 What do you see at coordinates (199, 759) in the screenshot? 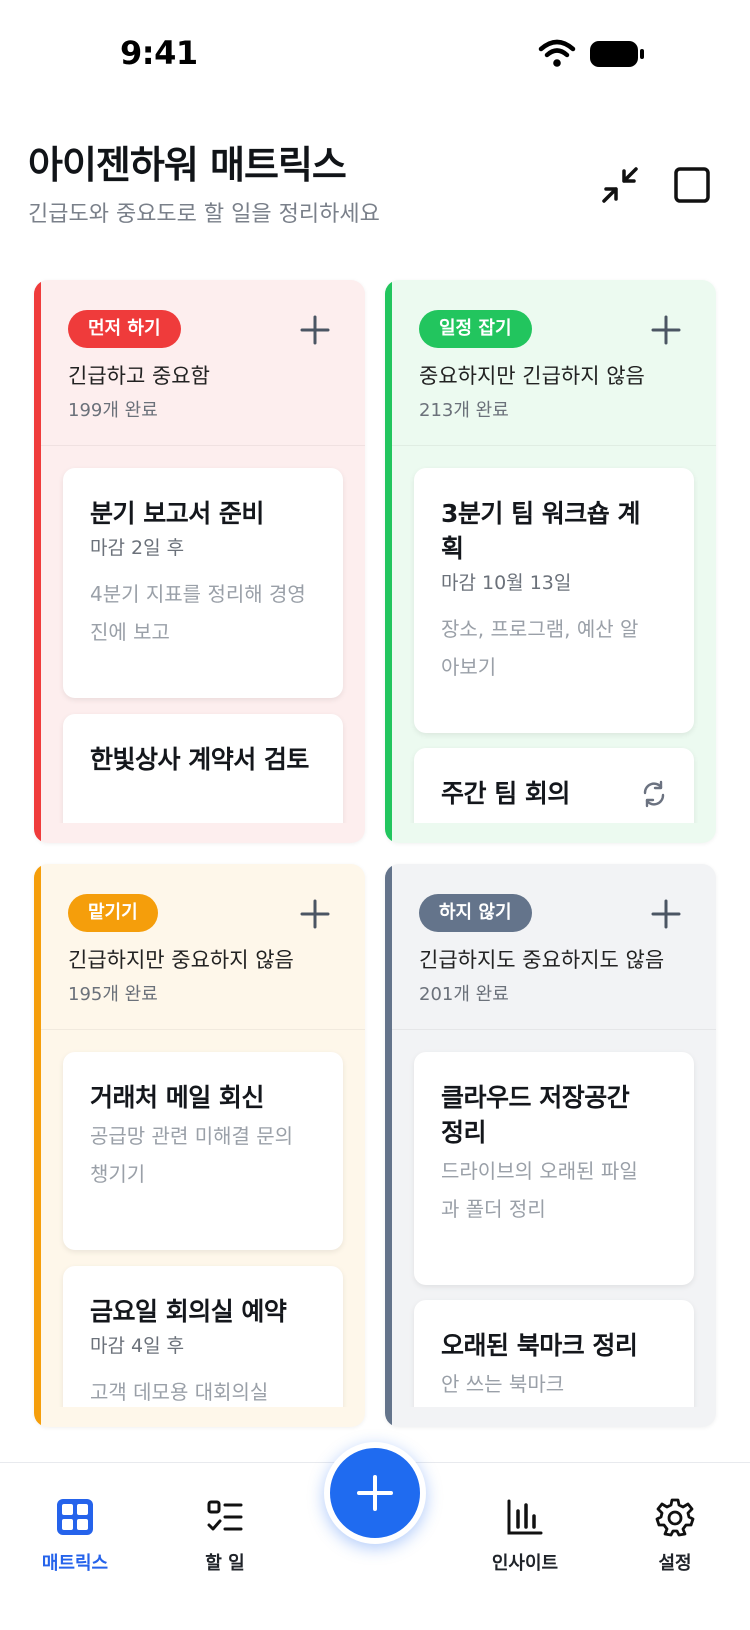
I see `task-title: 한빛상사 계약서 검토` at bounding box center [199, 759].